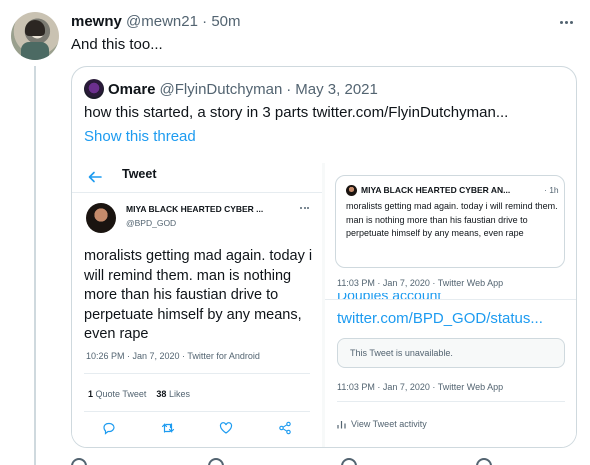  I want to click on view-activity-row: View Tweet activity, so click(382, 424).